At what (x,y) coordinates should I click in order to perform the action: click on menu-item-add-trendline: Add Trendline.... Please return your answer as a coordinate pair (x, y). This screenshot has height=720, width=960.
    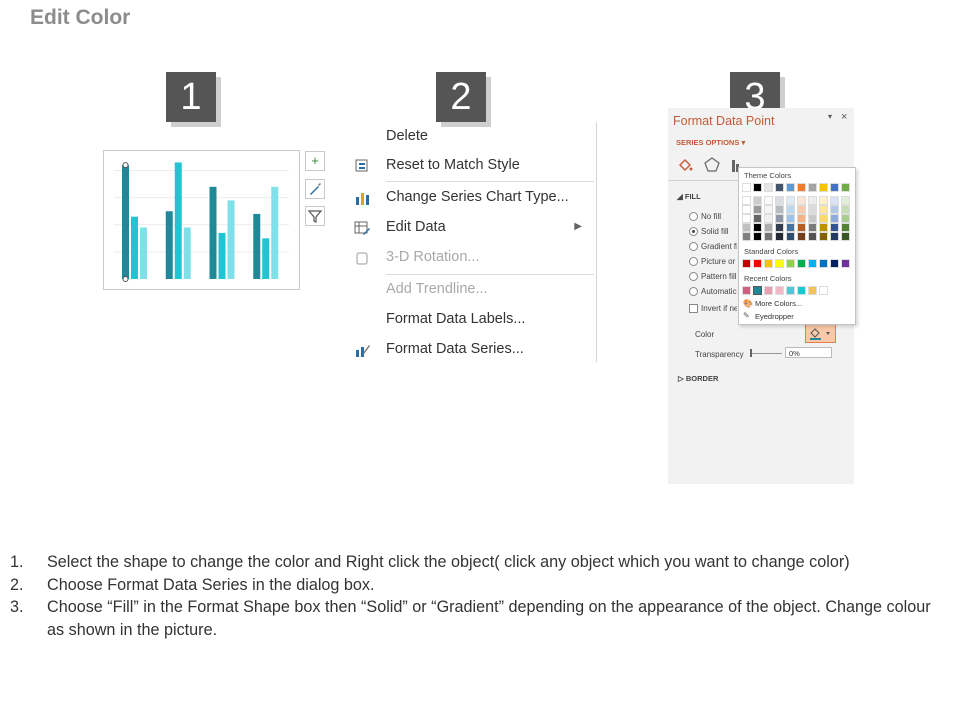
    Looking at the image, I should click on (472, 290).